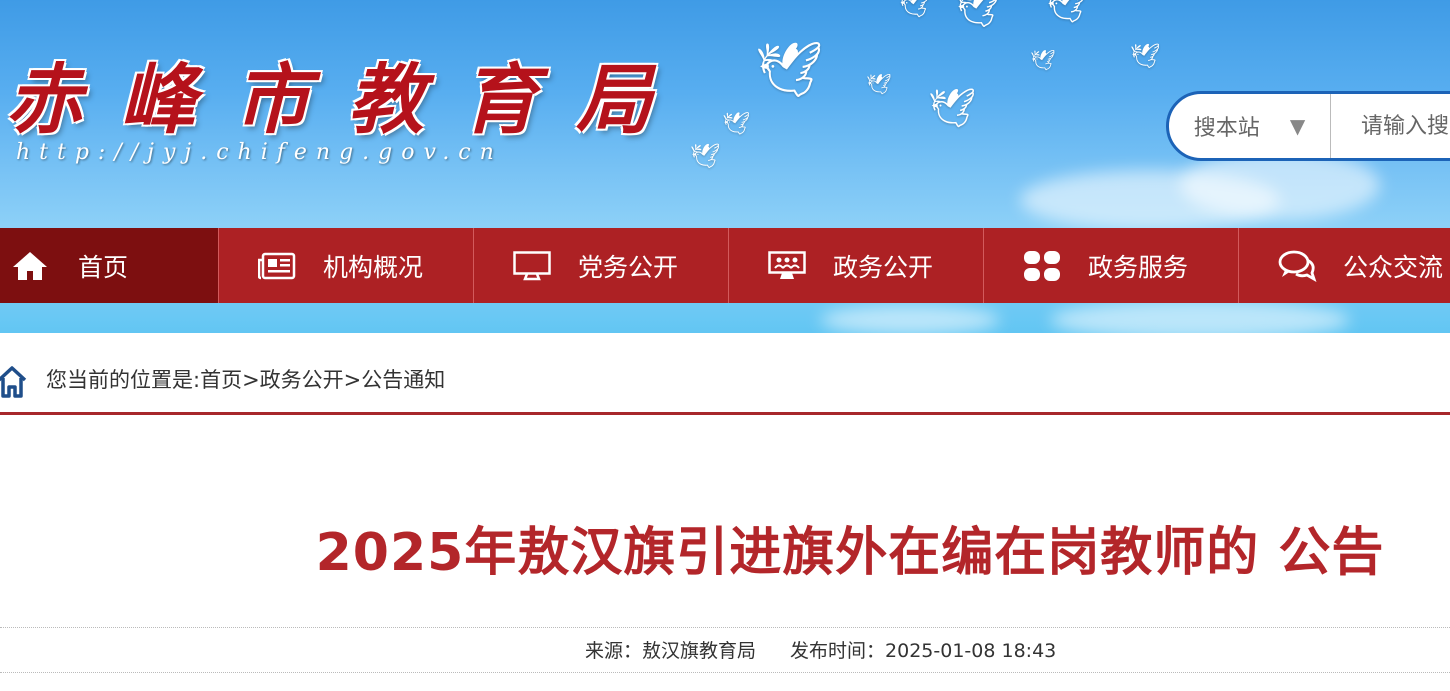 The width and height of the screenshot is (1450, 691). What do you see at coordinates (1297, 126) in the screenshot?
I see `chevron-down-icon: ▼` at bounding box center [1297, 126].